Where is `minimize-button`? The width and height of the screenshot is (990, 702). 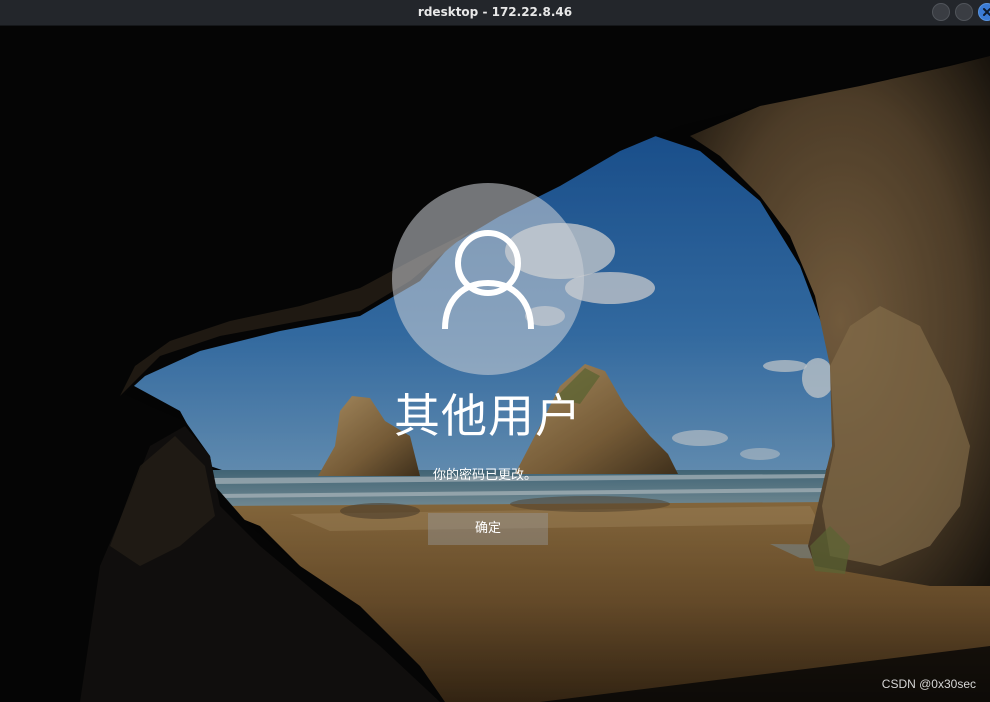 minimize-button is located at coordinates (941, 12).